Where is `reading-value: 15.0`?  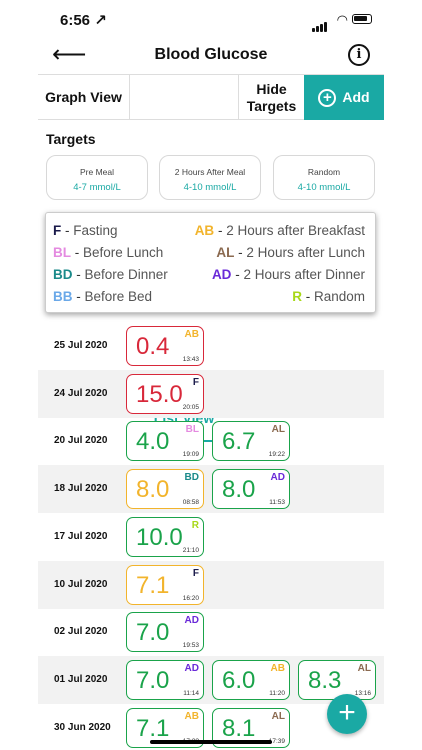
reading-value: 15.0 is located at coordinates (159, 394).